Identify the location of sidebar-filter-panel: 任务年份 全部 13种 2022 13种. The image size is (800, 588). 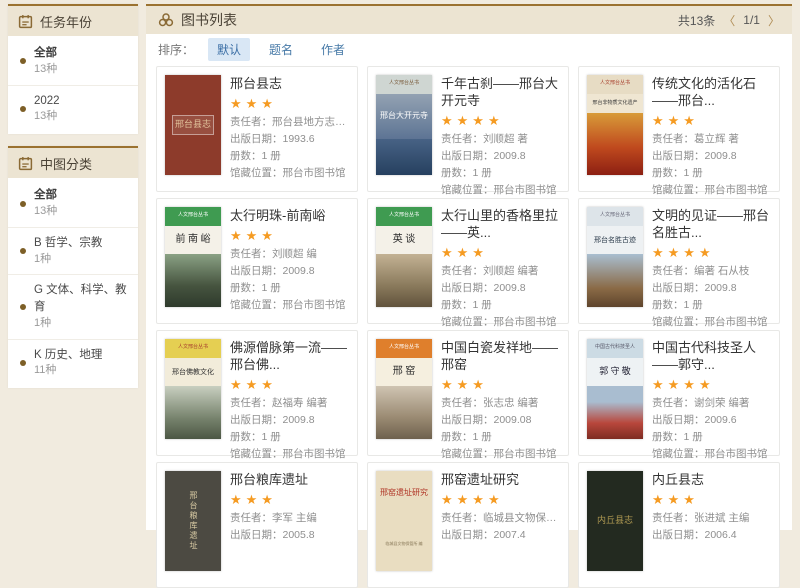
(73, 69).